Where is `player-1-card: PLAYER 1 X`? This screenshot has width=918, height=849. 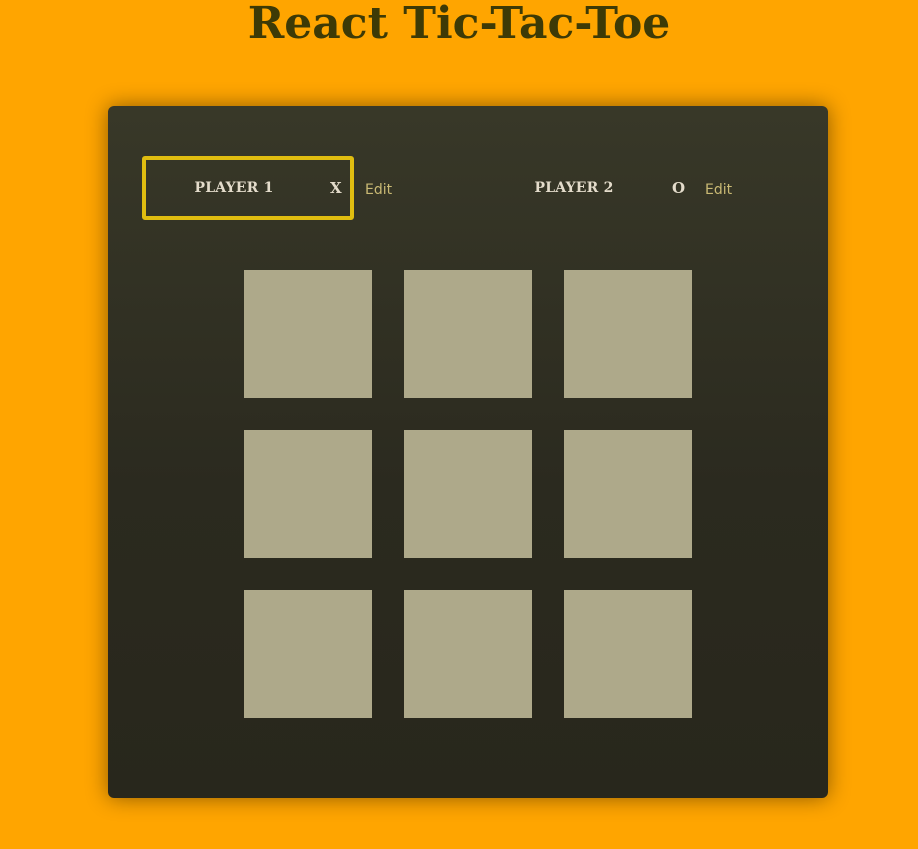 player-1-card: PLAYER 1 X is located at coordinates (248, 188).